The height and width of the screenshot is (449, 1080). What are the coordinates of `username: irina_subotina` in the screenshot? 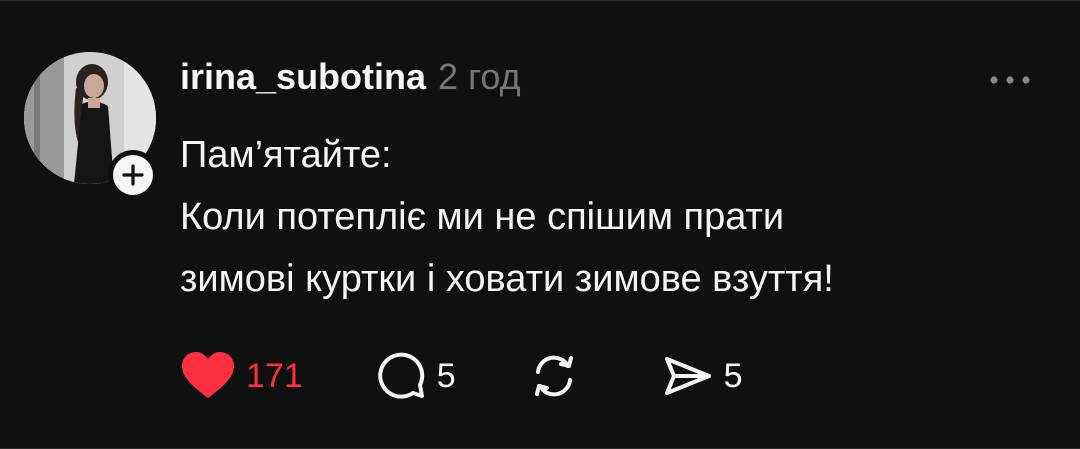 It's located at (303, 77).